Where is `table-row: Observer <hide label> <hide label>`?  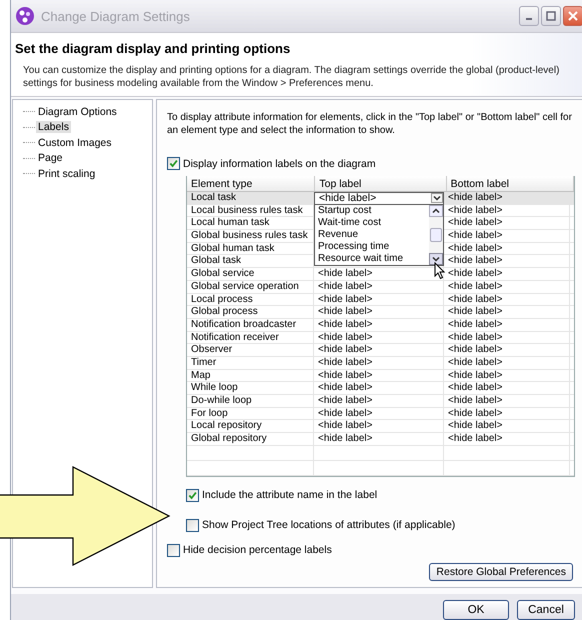
table-row: Observer <hide label> <hide label> is located at coordinates (380, 350).